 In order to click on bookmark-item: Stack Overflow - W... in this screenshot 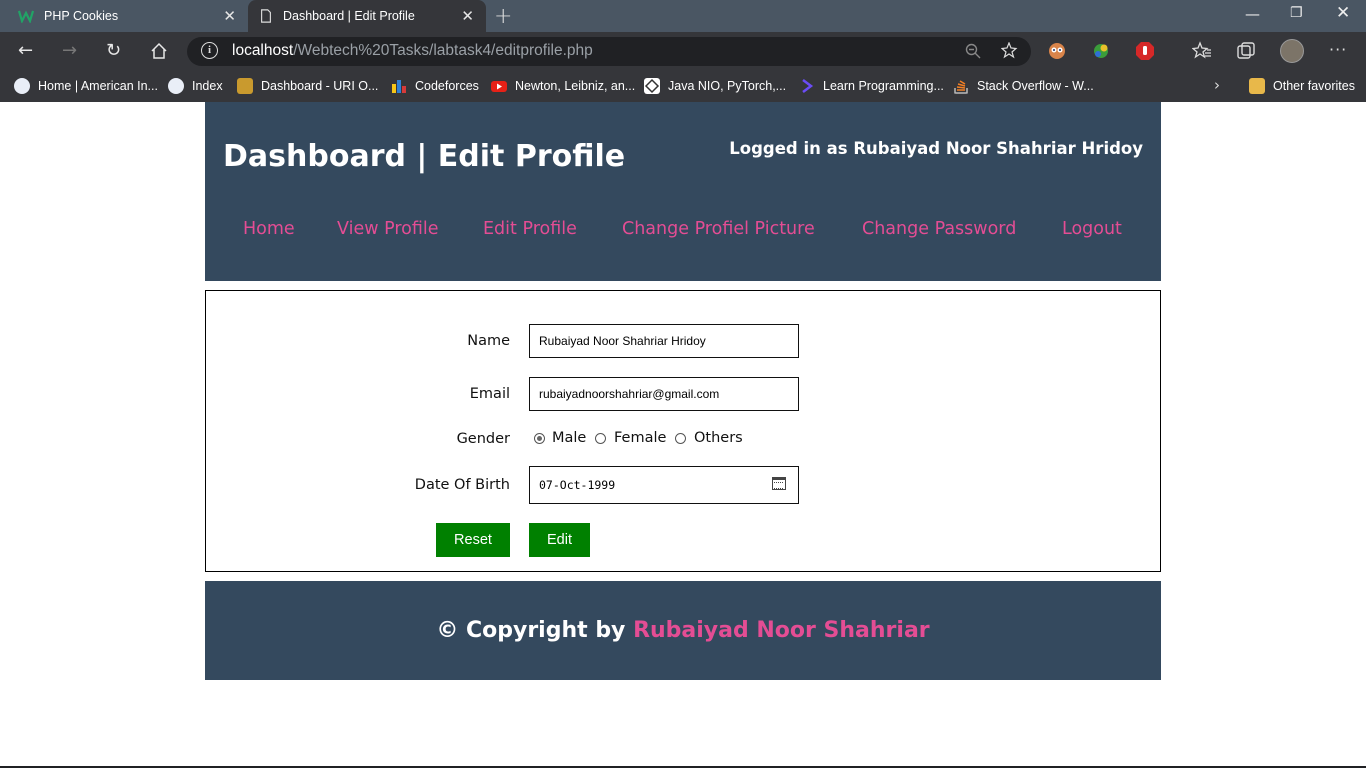, I will do `click(1023, 86)`.